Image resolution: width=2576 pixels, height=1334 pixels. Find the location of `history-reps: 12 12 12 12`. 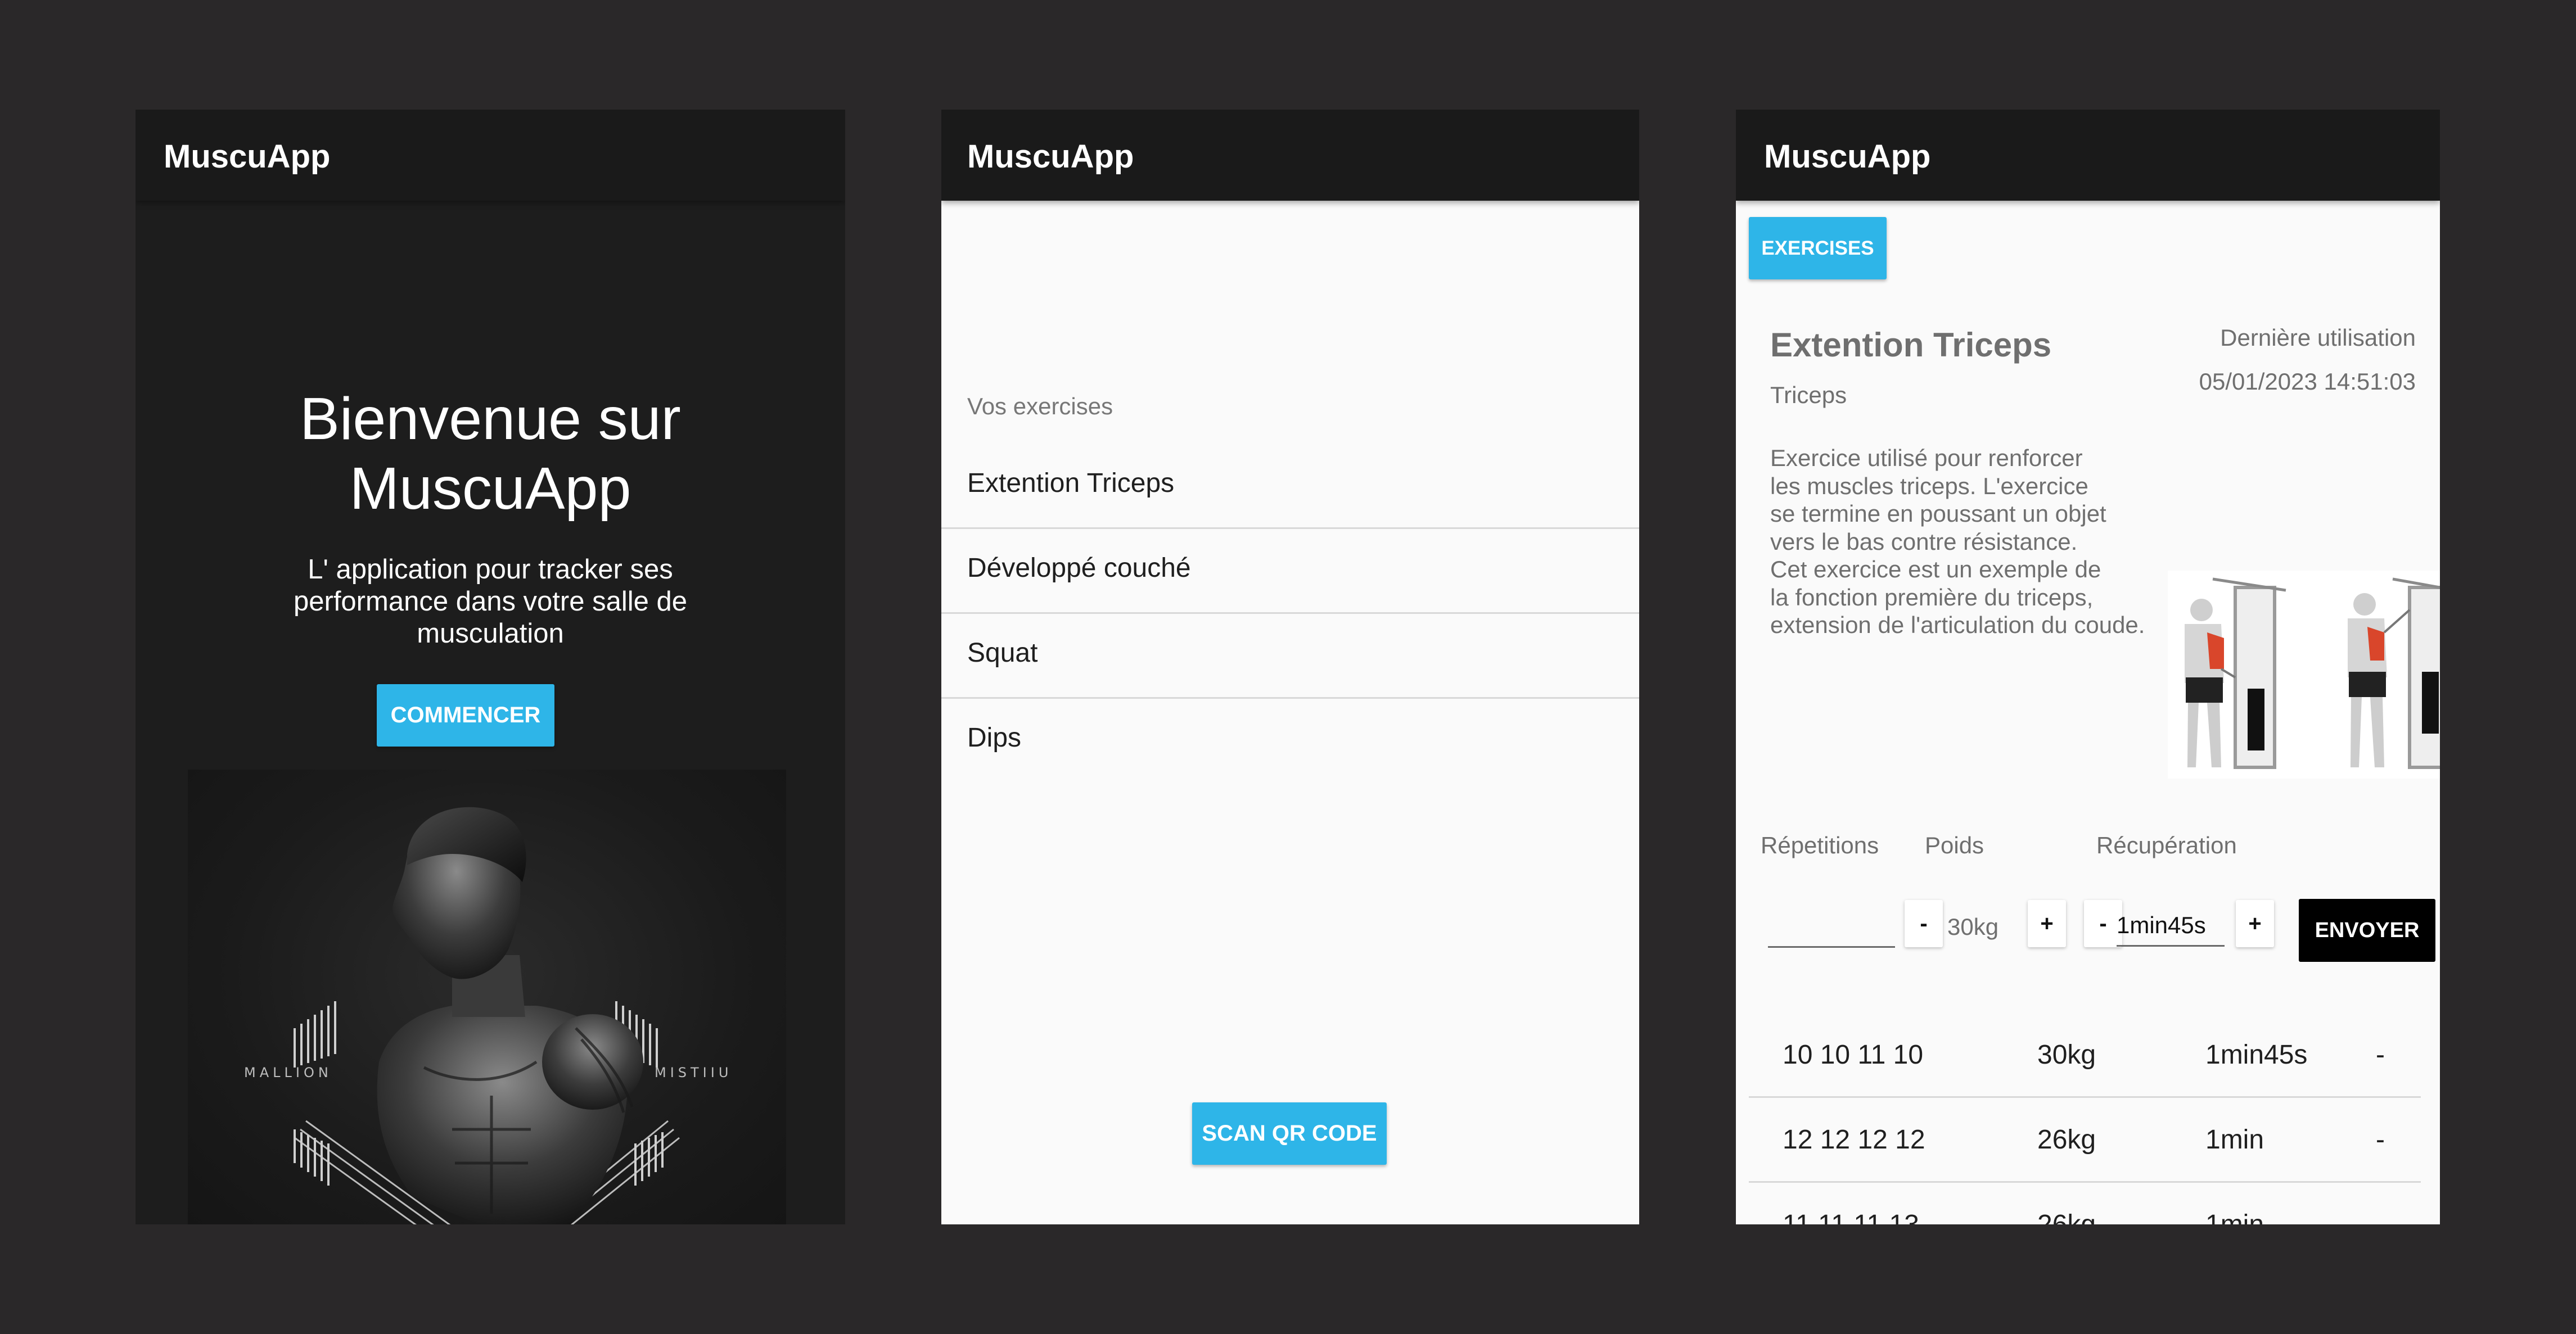

history-reps: 12 12 12 12 is located at coordinates (1854, 1140).